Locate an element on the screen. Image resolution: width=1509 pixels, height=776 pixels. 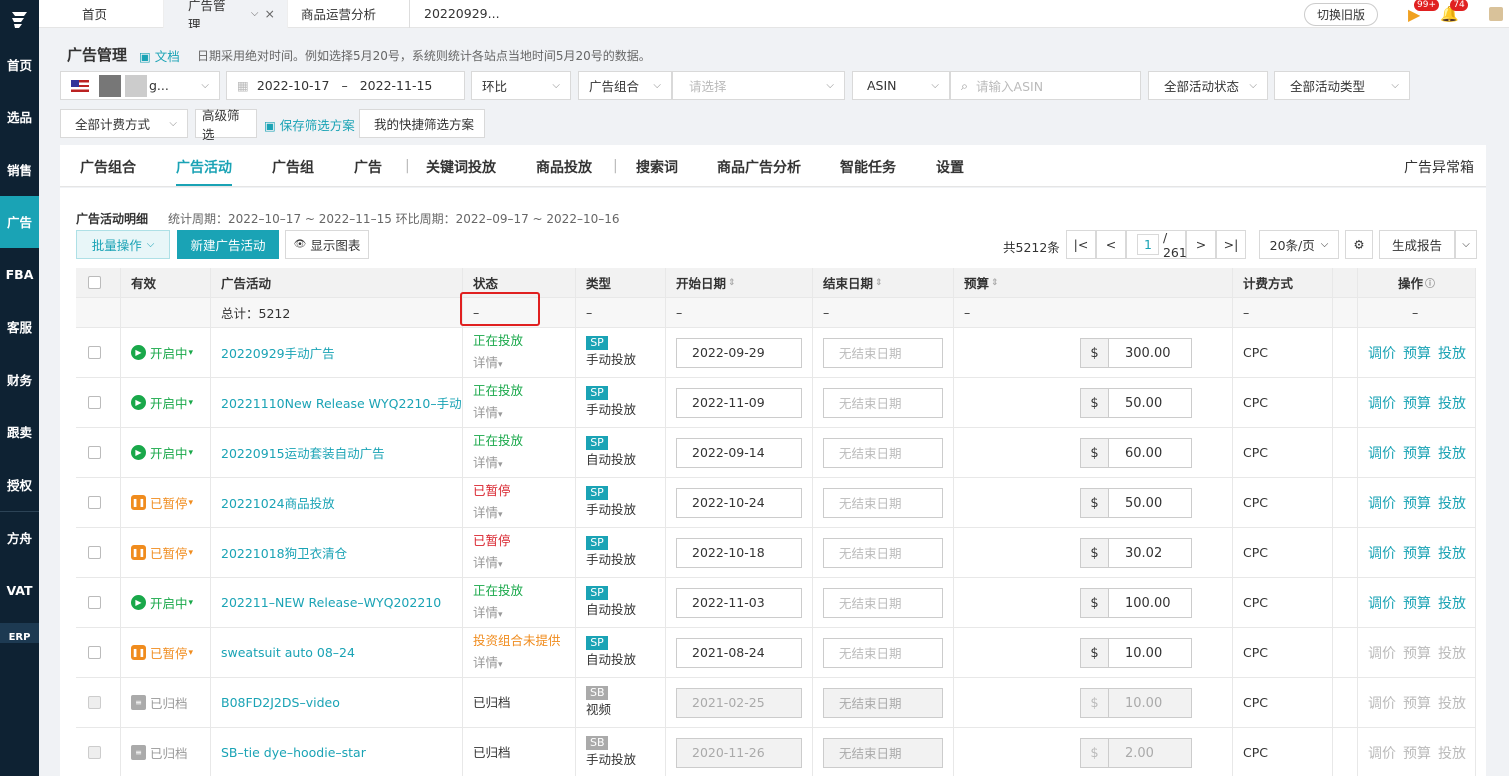
next-page-button: > is located at coordinates (1201, 244).